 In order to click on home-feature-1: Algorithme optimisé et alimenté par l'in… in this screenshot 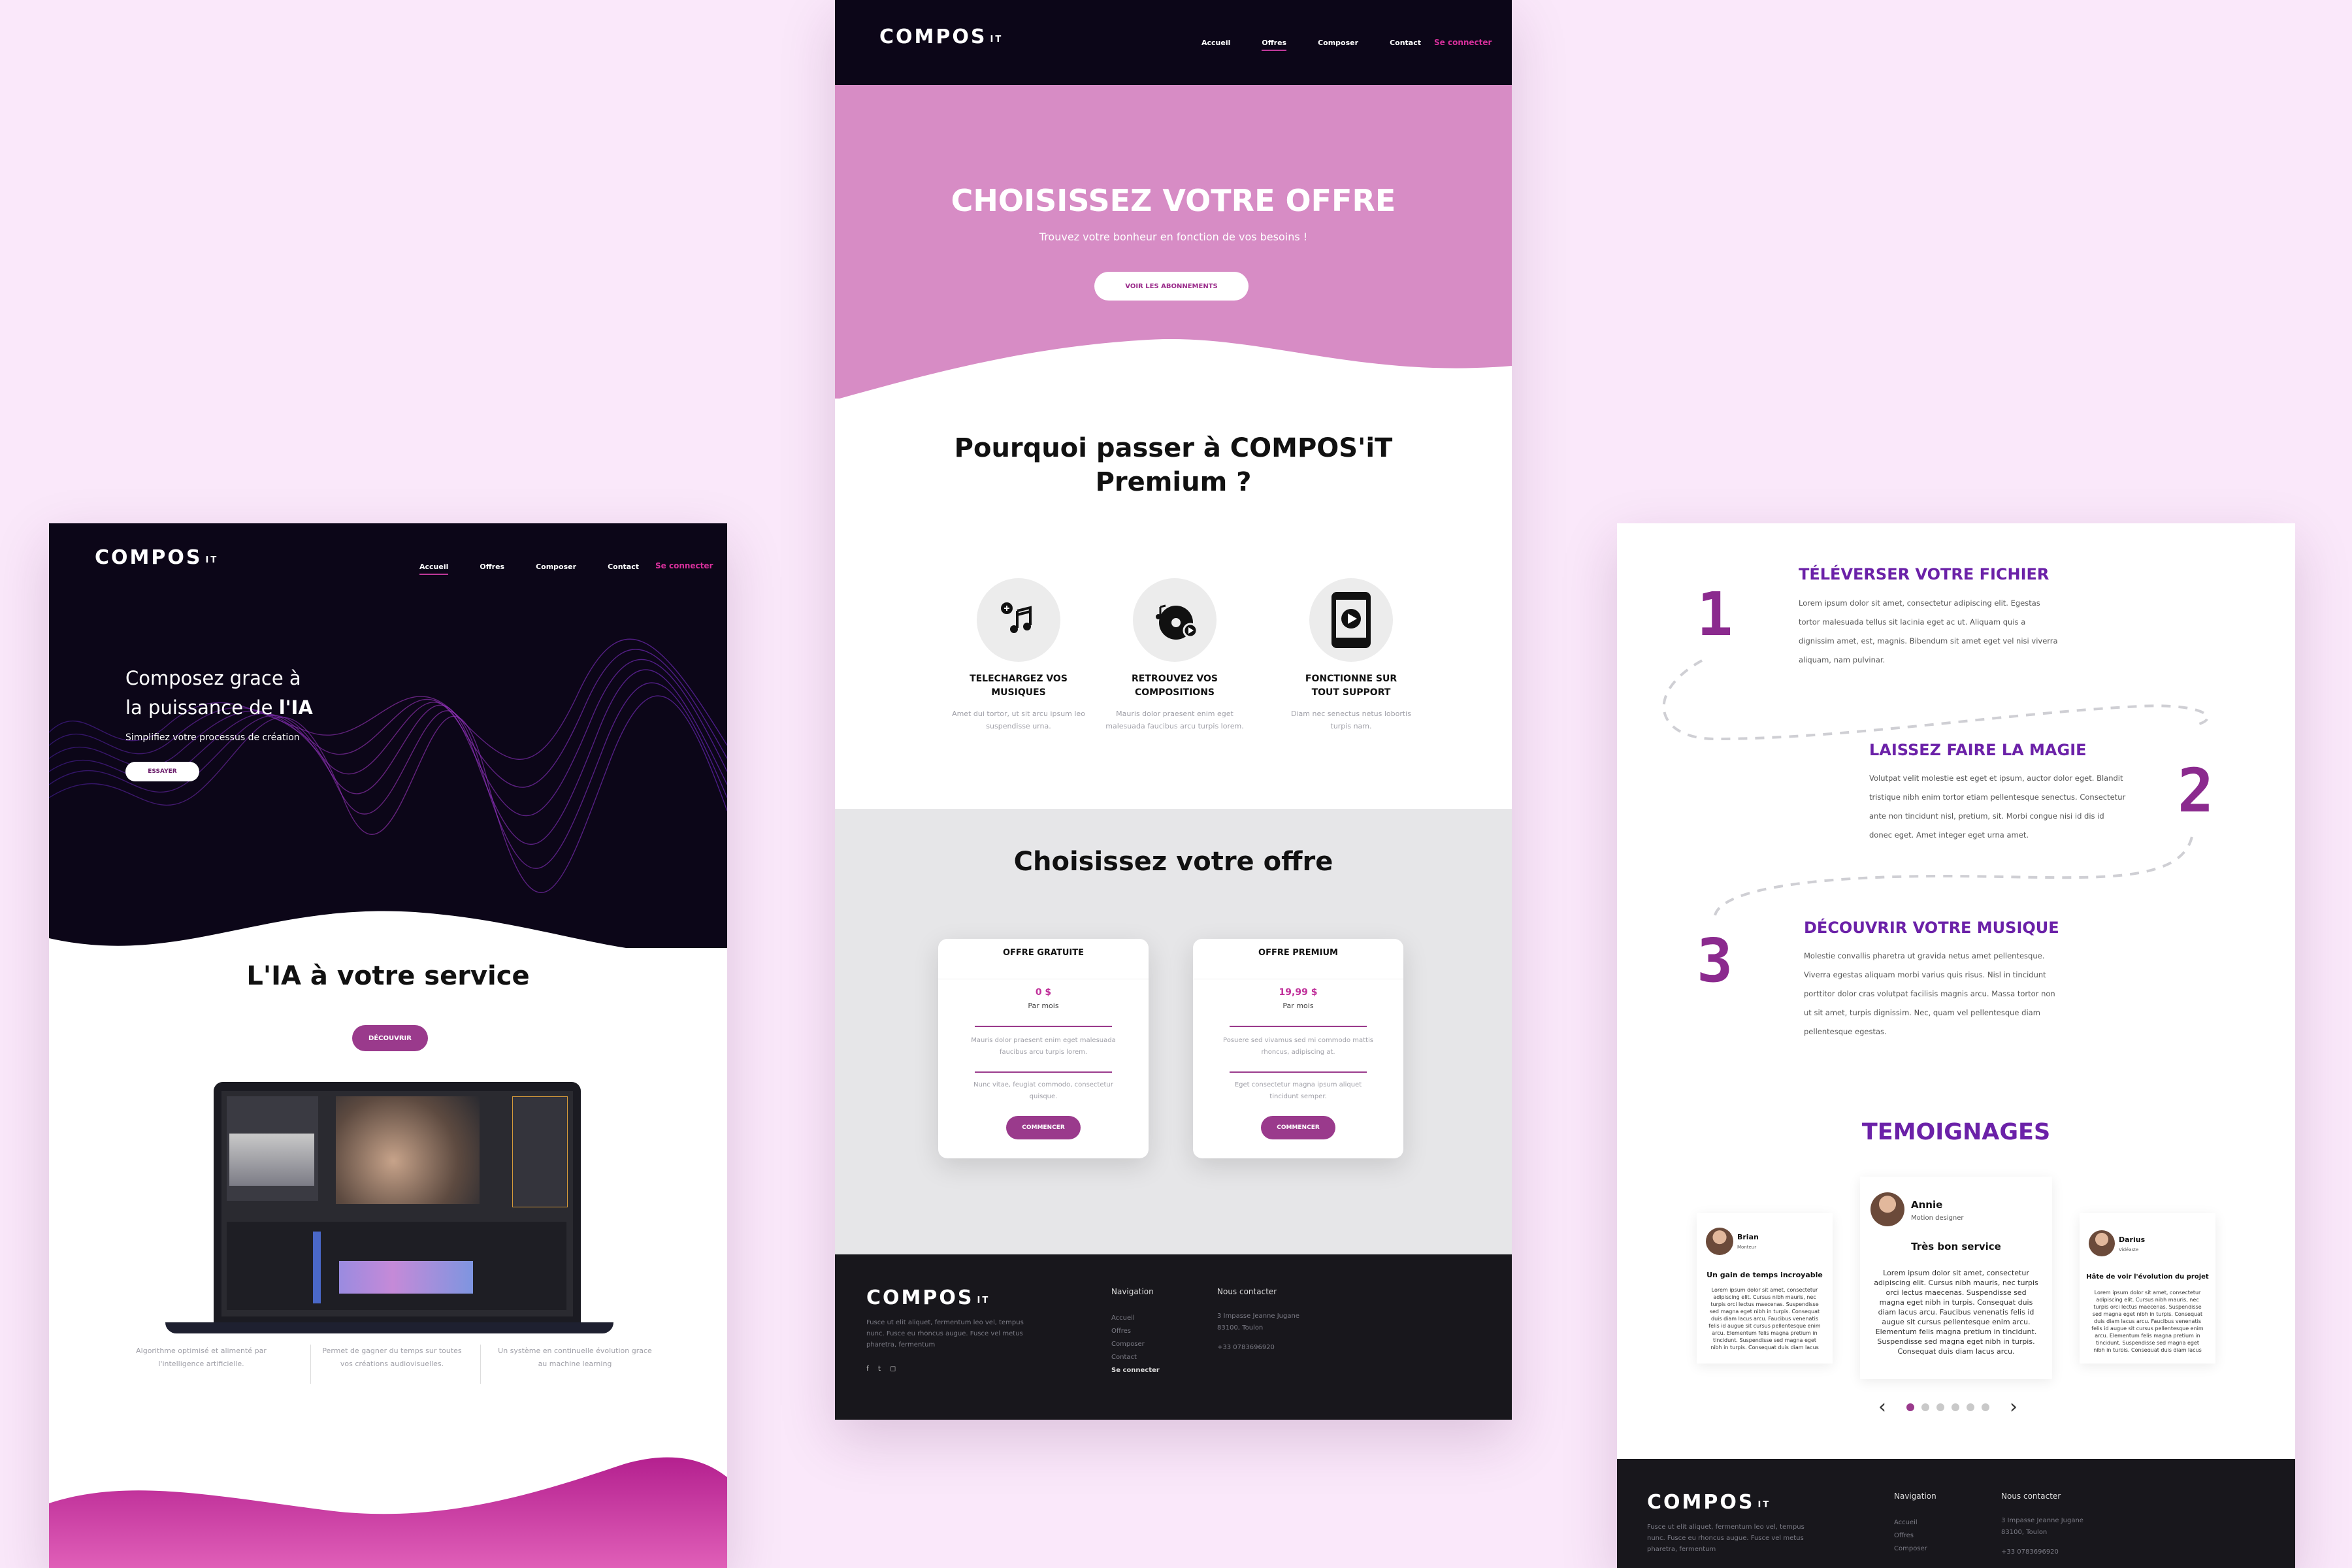, I will do `click(201, 1357)`.